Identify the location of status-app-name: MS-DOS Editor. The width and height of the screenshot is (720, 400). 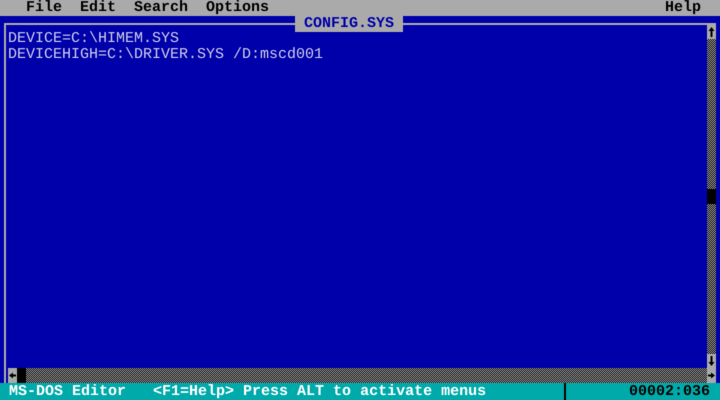
(67, 392).